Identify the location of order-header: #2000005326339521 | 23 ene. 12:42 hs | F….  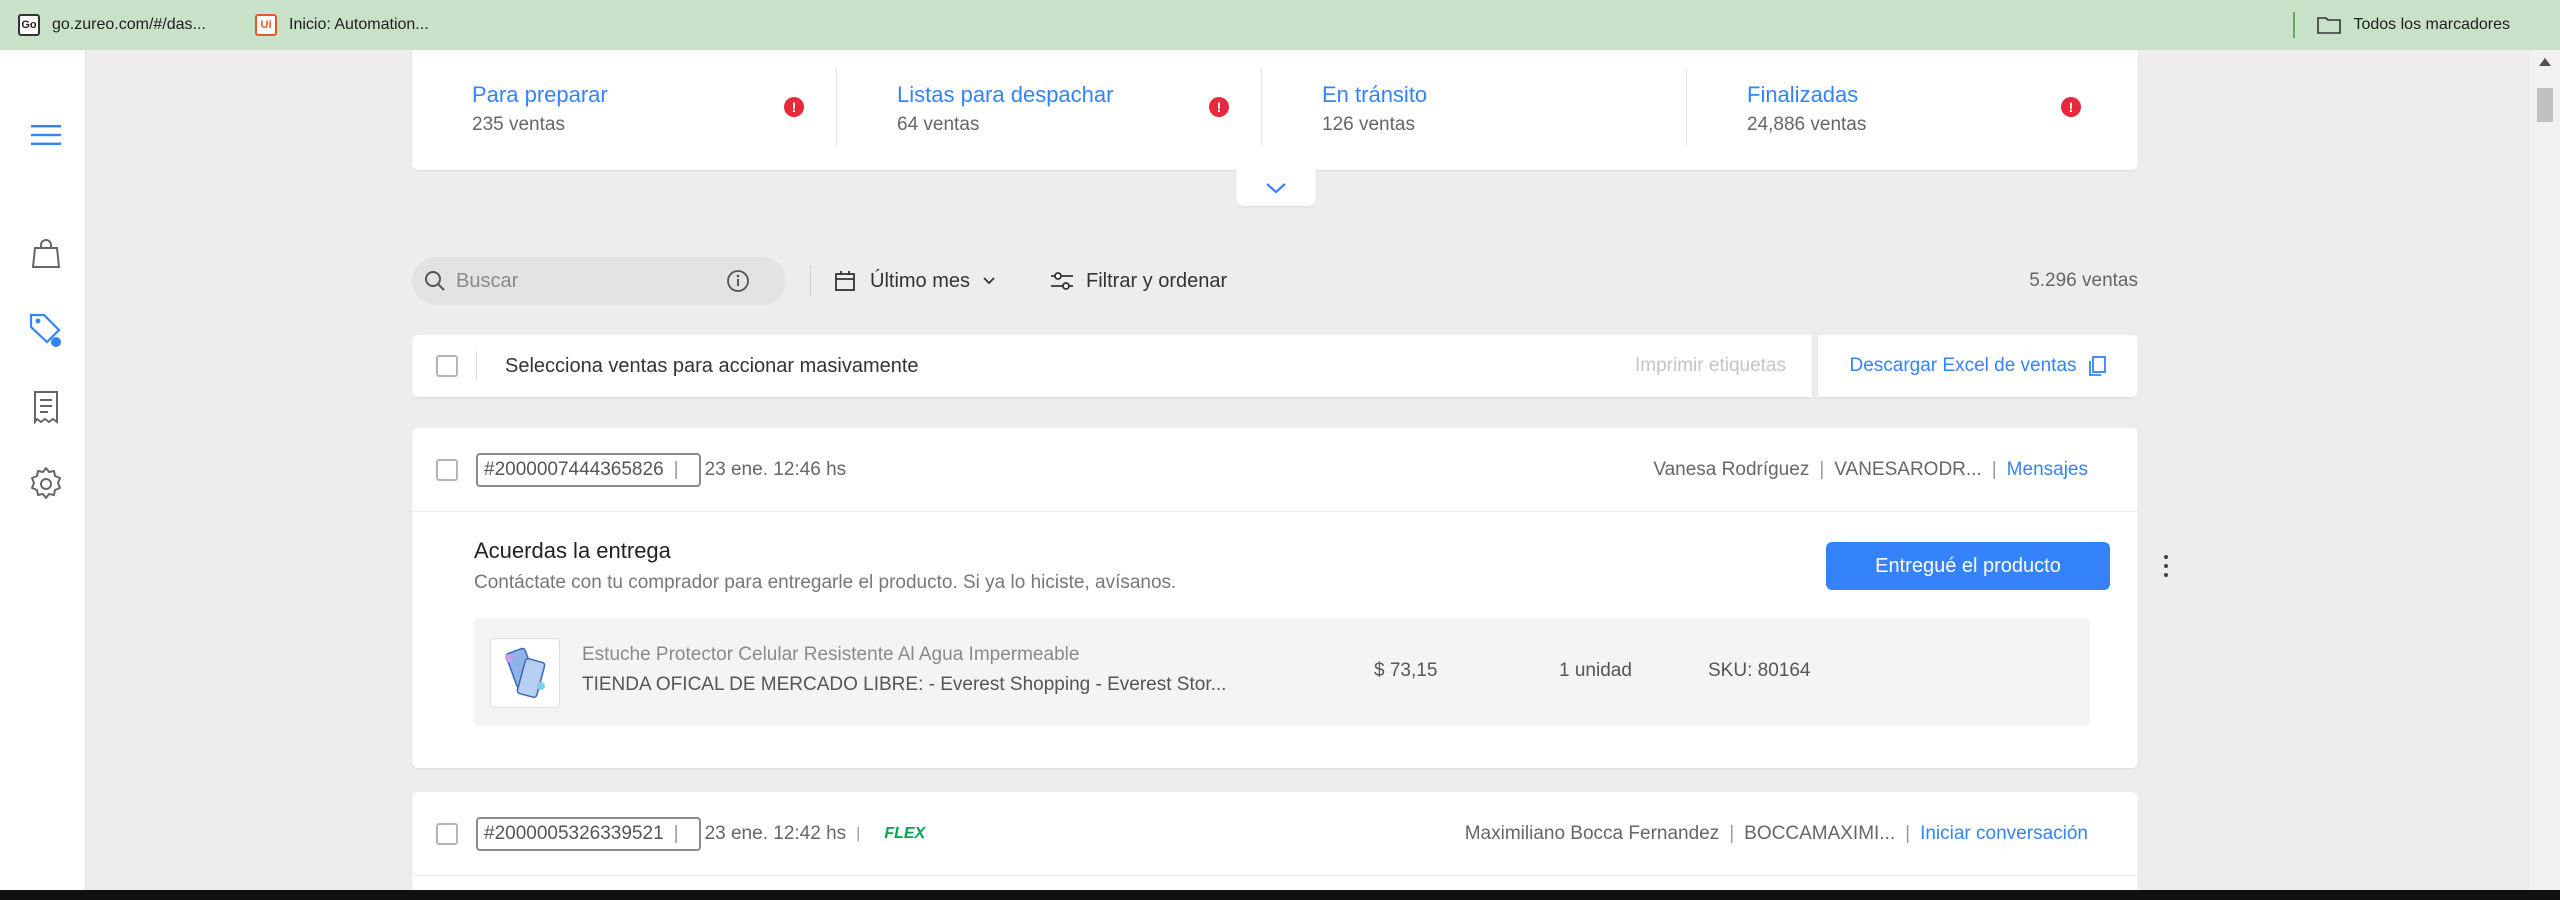
(1275, 834).